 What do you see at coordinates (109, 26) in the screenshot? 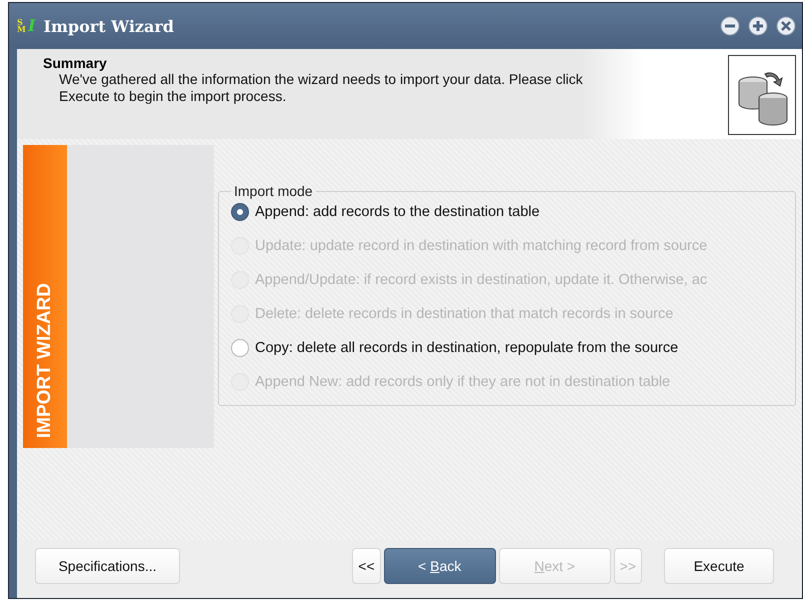
I see `window-title: Import Wizard` at bounding box center [109, 26].